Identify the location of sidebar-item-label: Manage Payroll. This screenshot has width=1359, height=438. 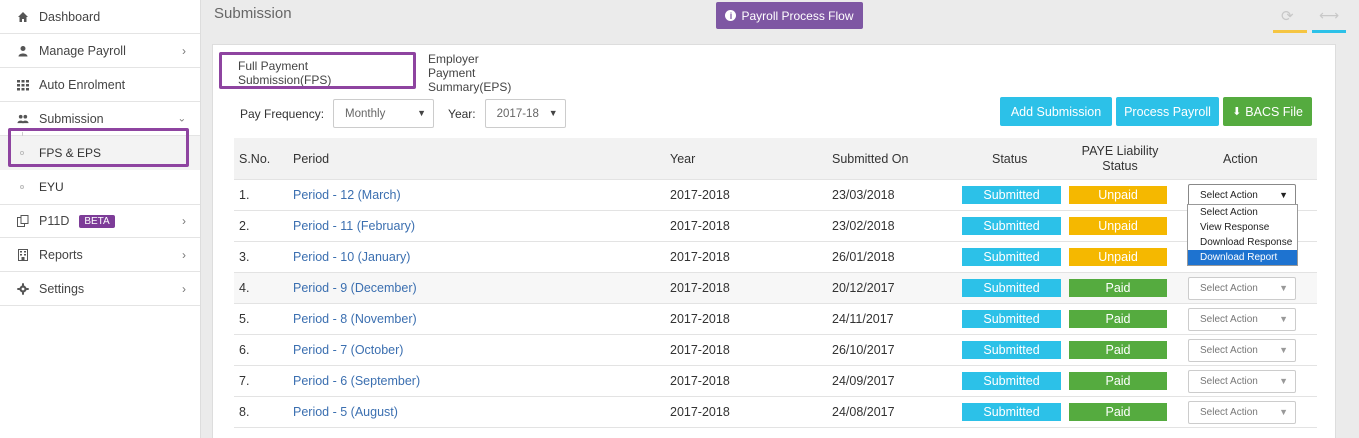
(82, 50).